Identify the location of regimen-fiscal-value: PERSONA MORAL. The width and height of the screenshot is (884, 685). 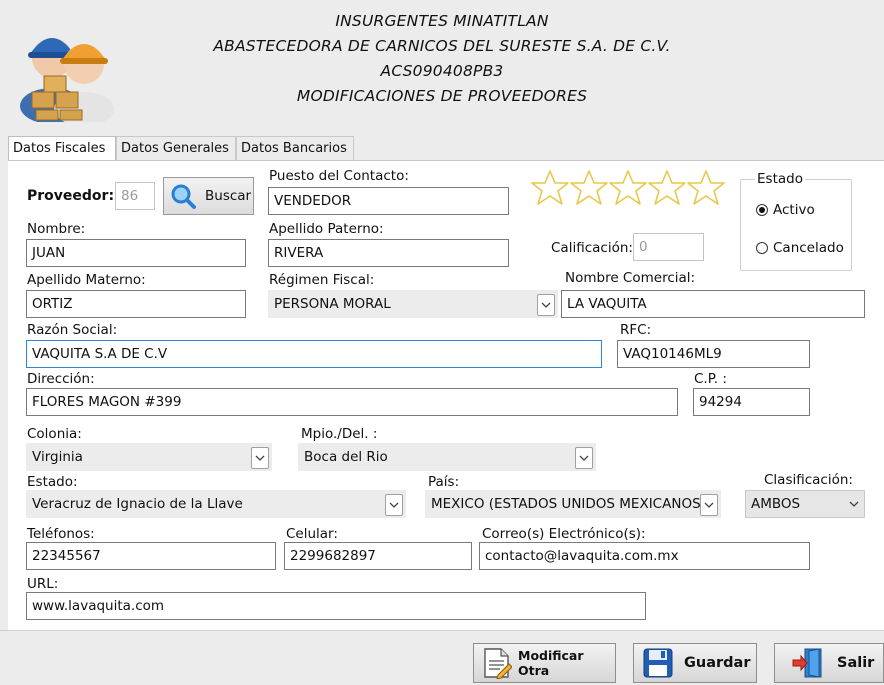
(332, 304).